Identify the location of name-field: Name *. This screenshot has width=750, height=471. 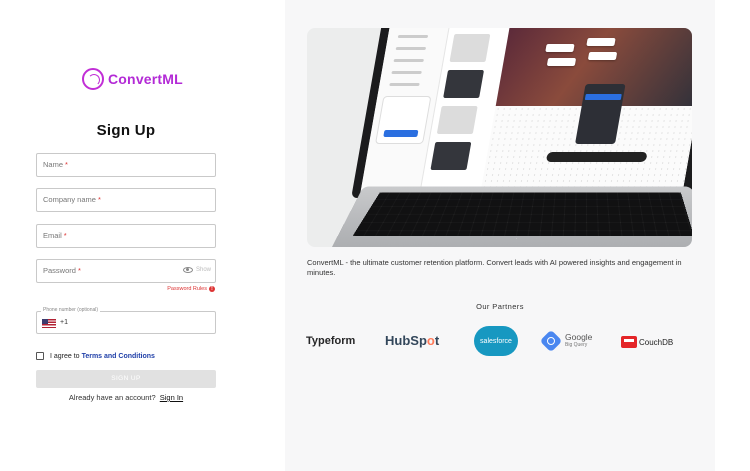
(126, 165).